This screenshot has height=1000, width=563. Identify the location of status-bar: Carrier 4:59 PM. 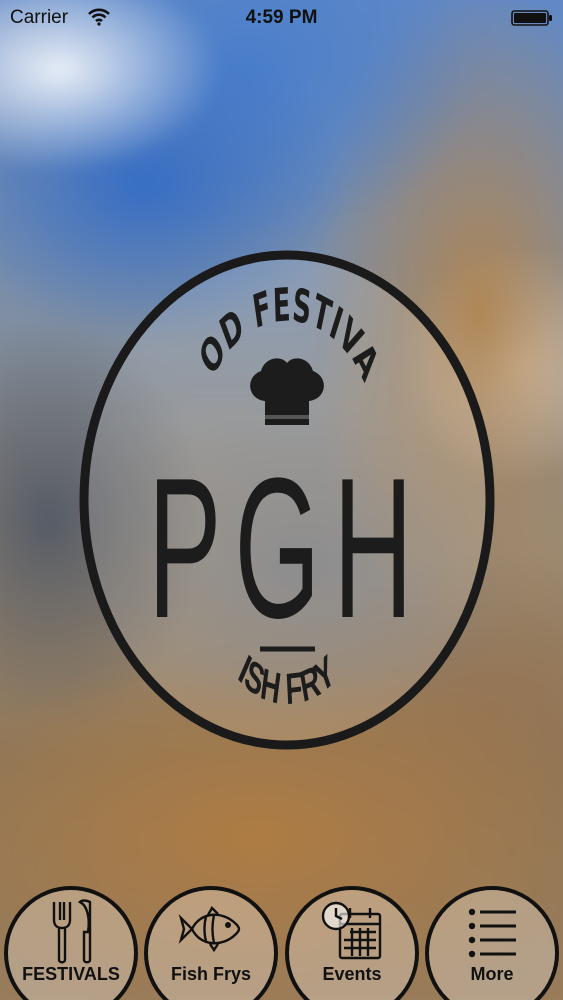
(281, 18).